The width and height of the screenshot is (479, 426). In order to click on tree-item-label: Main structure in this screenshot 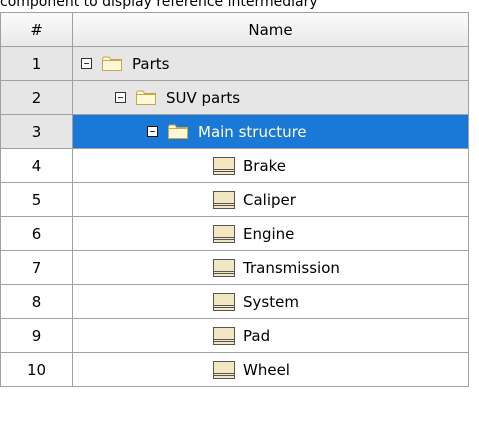, I will do `click(252, 131)`.